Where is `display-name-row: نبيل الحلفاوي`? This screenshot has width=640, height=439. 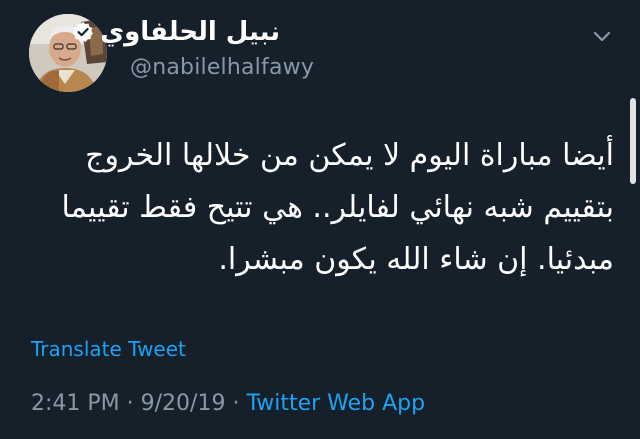 display-name-row: نبيل الحلفاوي is located at coordinates (176, 32).